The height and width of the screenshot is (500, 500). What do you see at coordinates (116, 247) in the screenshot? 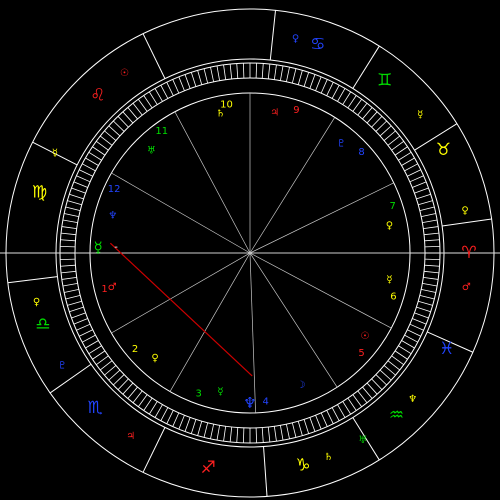
I see `planet-mercury-label: -` at bounding box center [116, 247].